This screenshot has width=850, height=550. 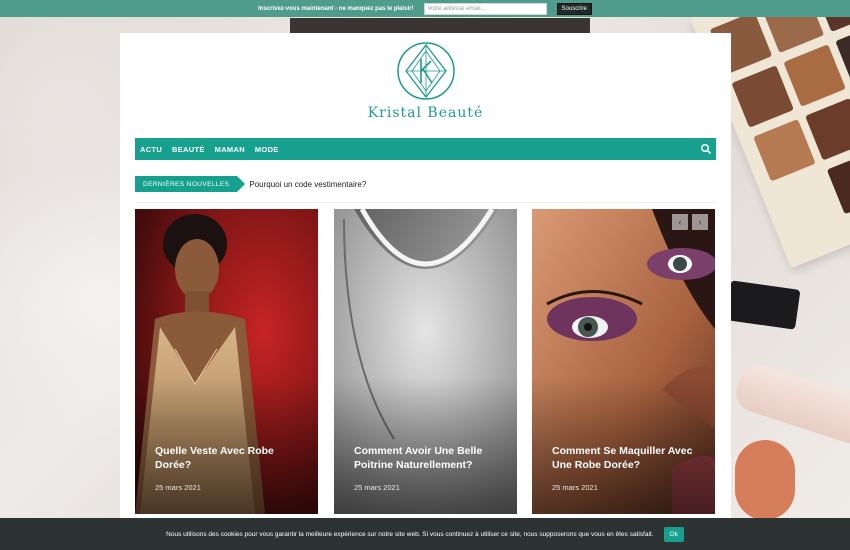 I want to click on background-compact, so click(x=765, y=480).